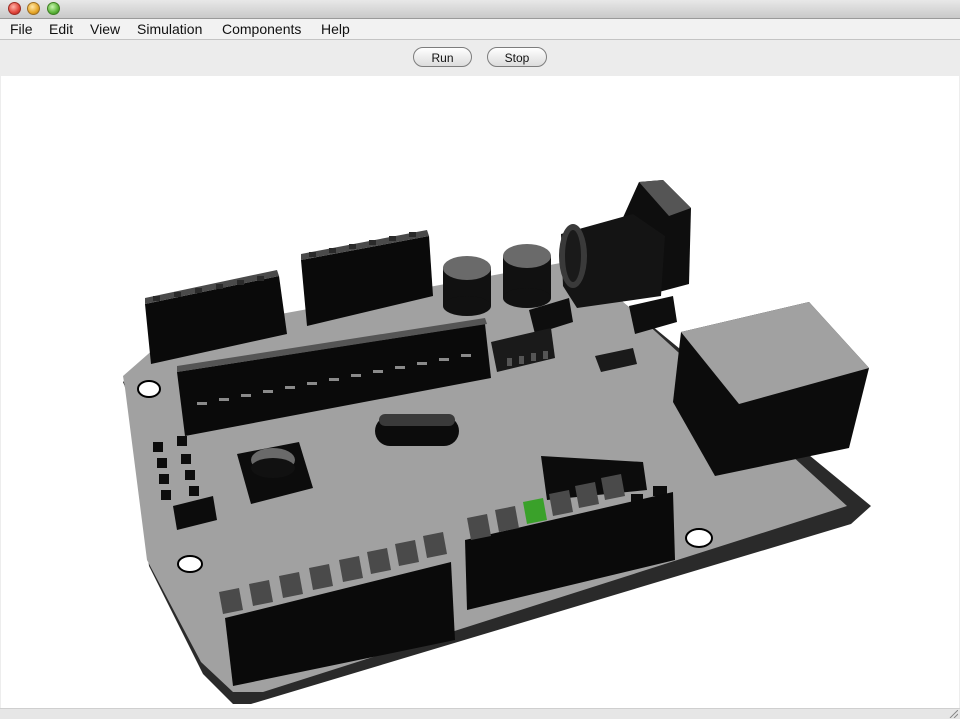  What do you see at coordinates (33, 8) in the screenshot?
I see `minimize-window-icon` at bounding box center [33, 8].